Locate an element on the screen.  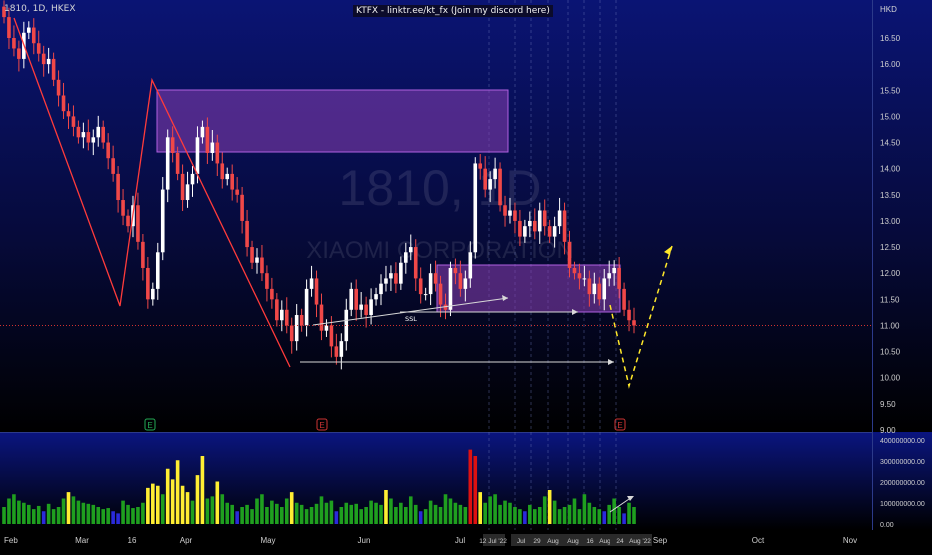
price-tick-label: 10.00 is located at coordinates (890, 378).